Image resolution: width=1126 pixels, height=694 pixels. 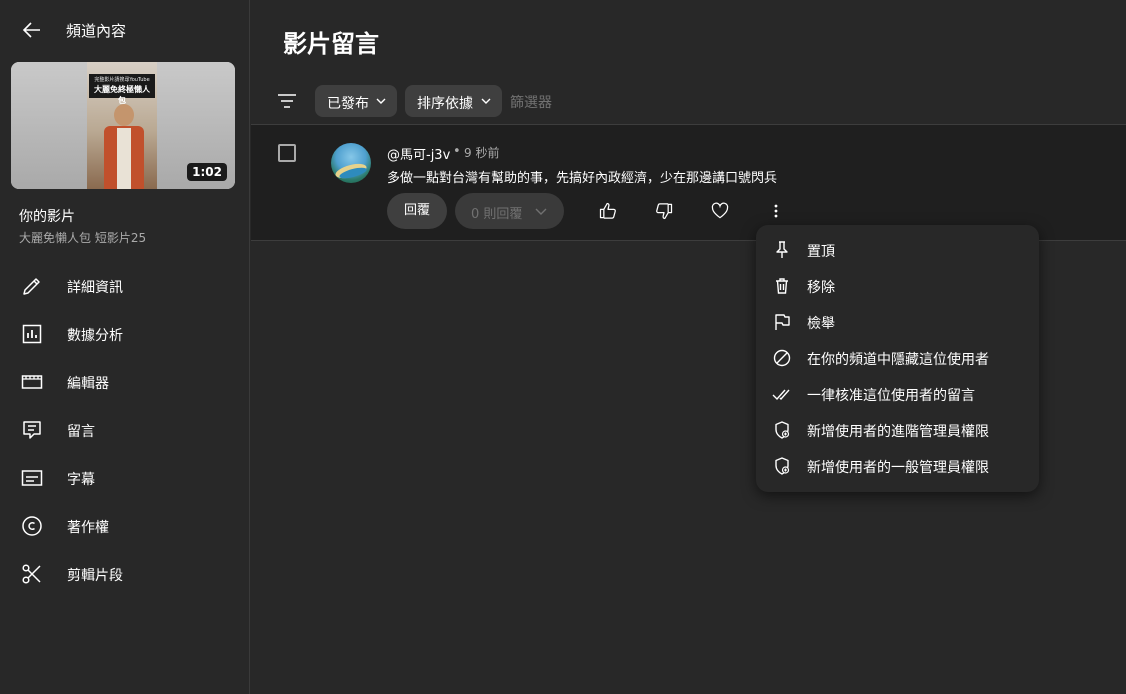 I want to click on sidebar-item-copyright: 著作權, so click(x=125, y=526).